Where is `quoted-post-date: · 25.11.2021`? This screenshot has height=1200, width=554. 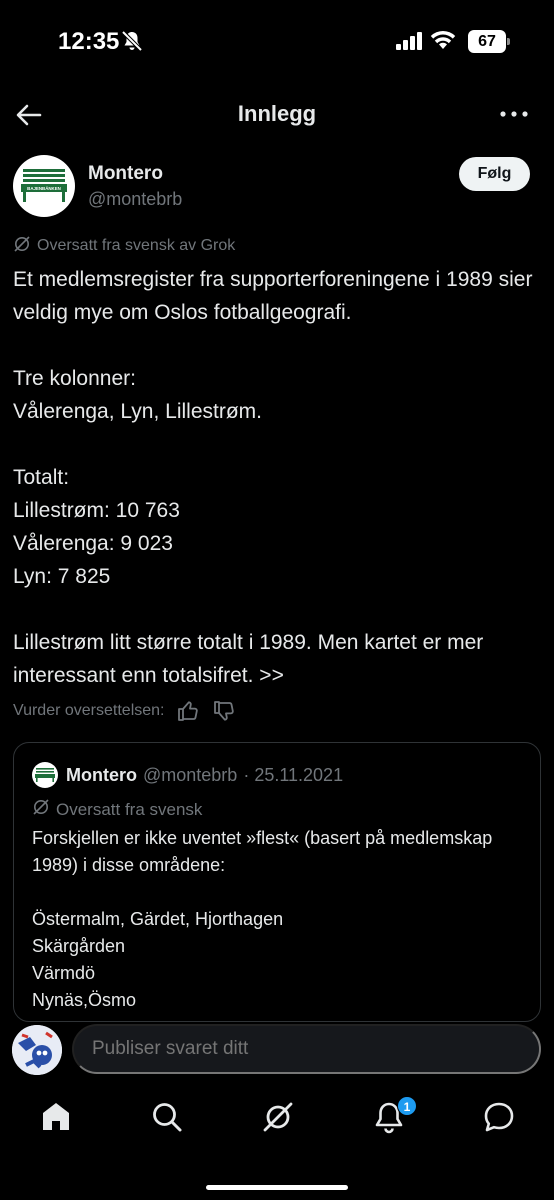 quoted-post-date: · 25.11.2021 is located at coordinates (293, 775).